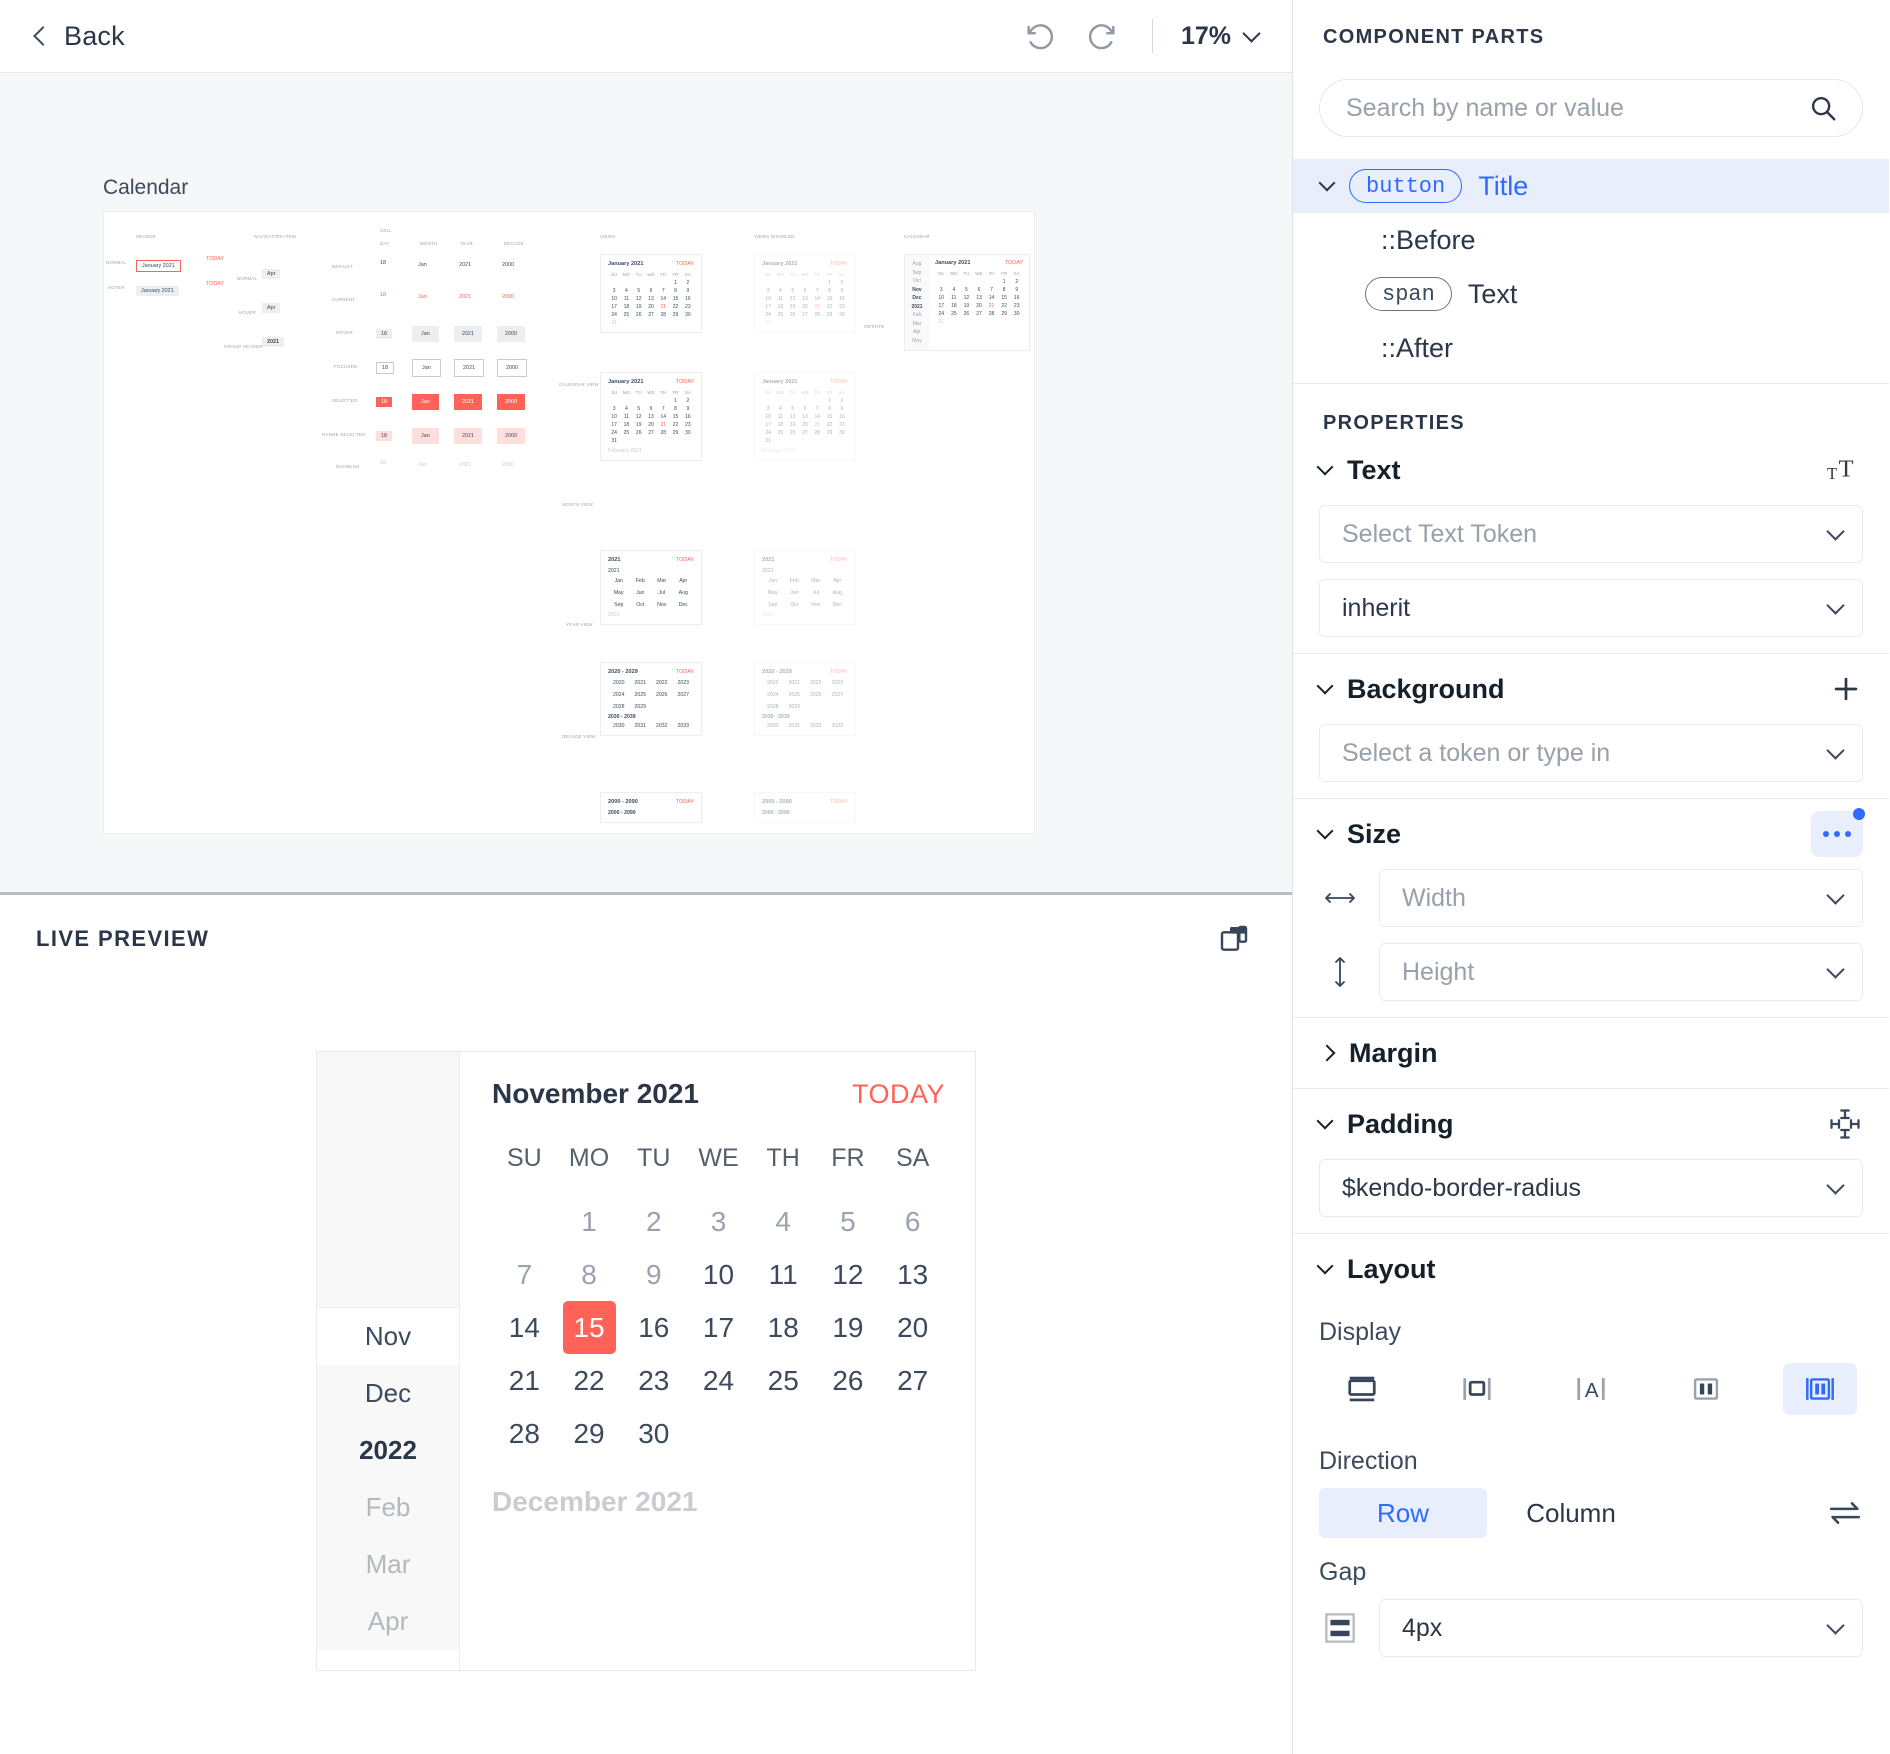 The height and width of the screenshot is (1754, 1890). What do you see at coordinates (783, 1221) in the screenshot?
I see `calendar-day: 4` at bounding box center [783, 1221].